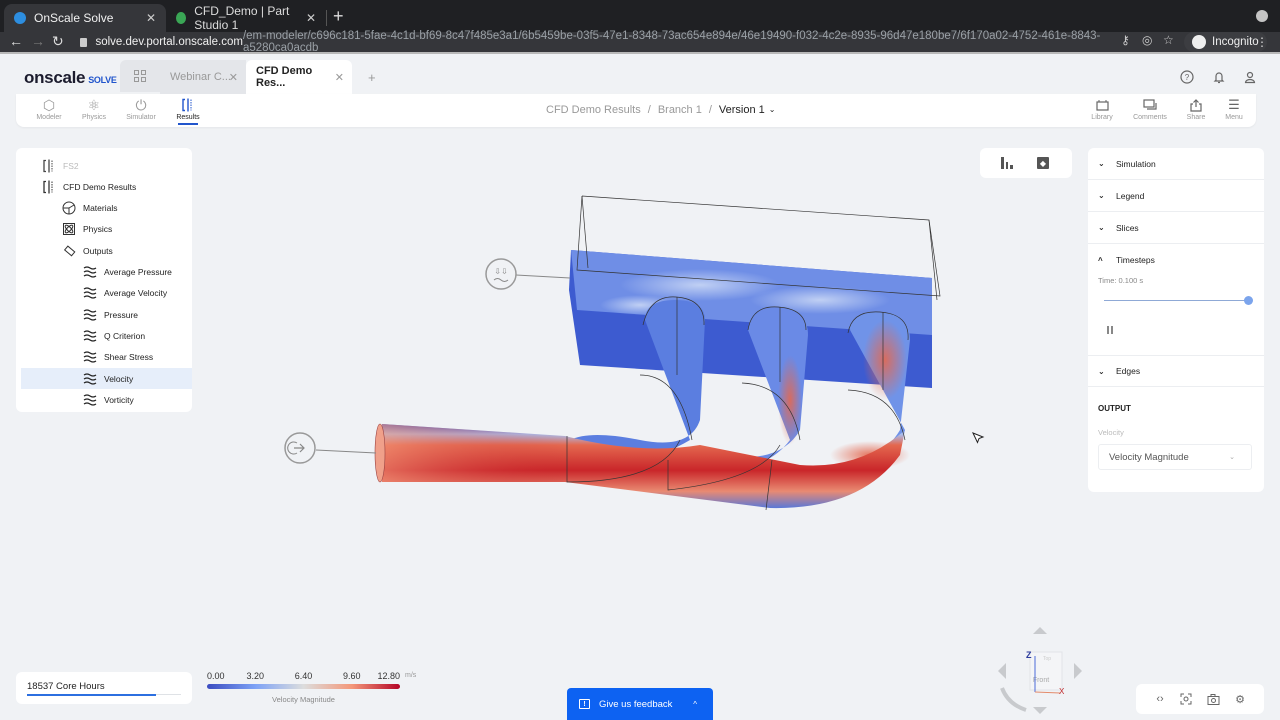  Describe the element at coordinates (140, 76) in the screenshot. I see `projects-grid-button` at that location.